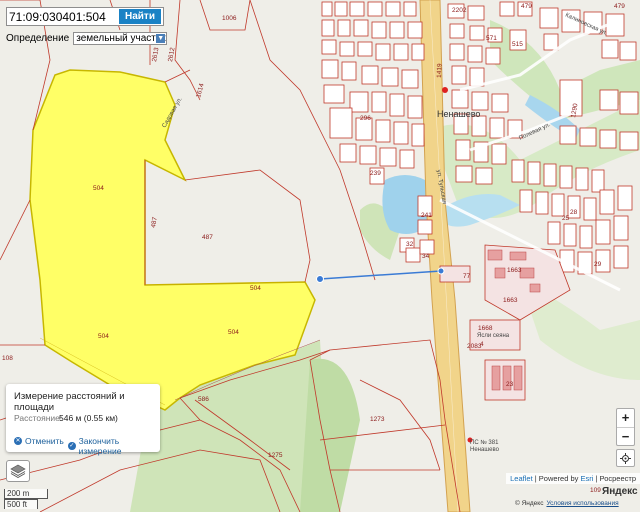 The image size is (640, 512). I want to click on leaflet-link: Leaflet, so click(521, 478).